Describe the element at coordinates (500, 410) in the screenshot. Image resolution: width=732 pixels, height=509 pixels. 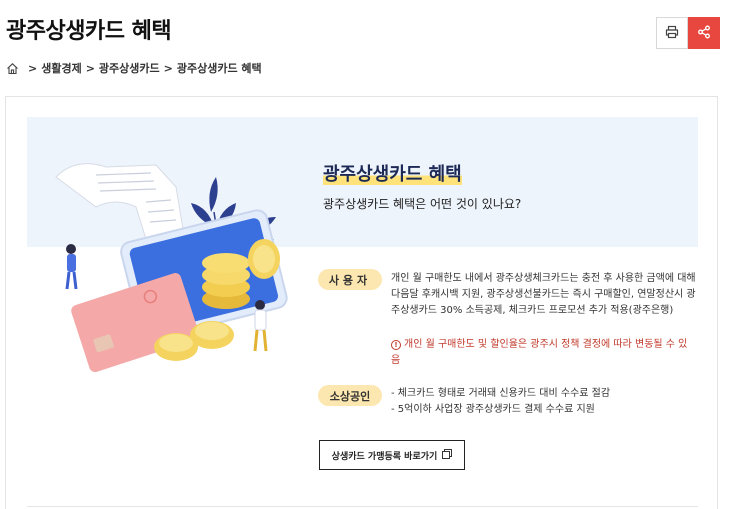
I see `list-item: 5억이하 사업장 광주상생카드 결제 수수료 지원` at that location.